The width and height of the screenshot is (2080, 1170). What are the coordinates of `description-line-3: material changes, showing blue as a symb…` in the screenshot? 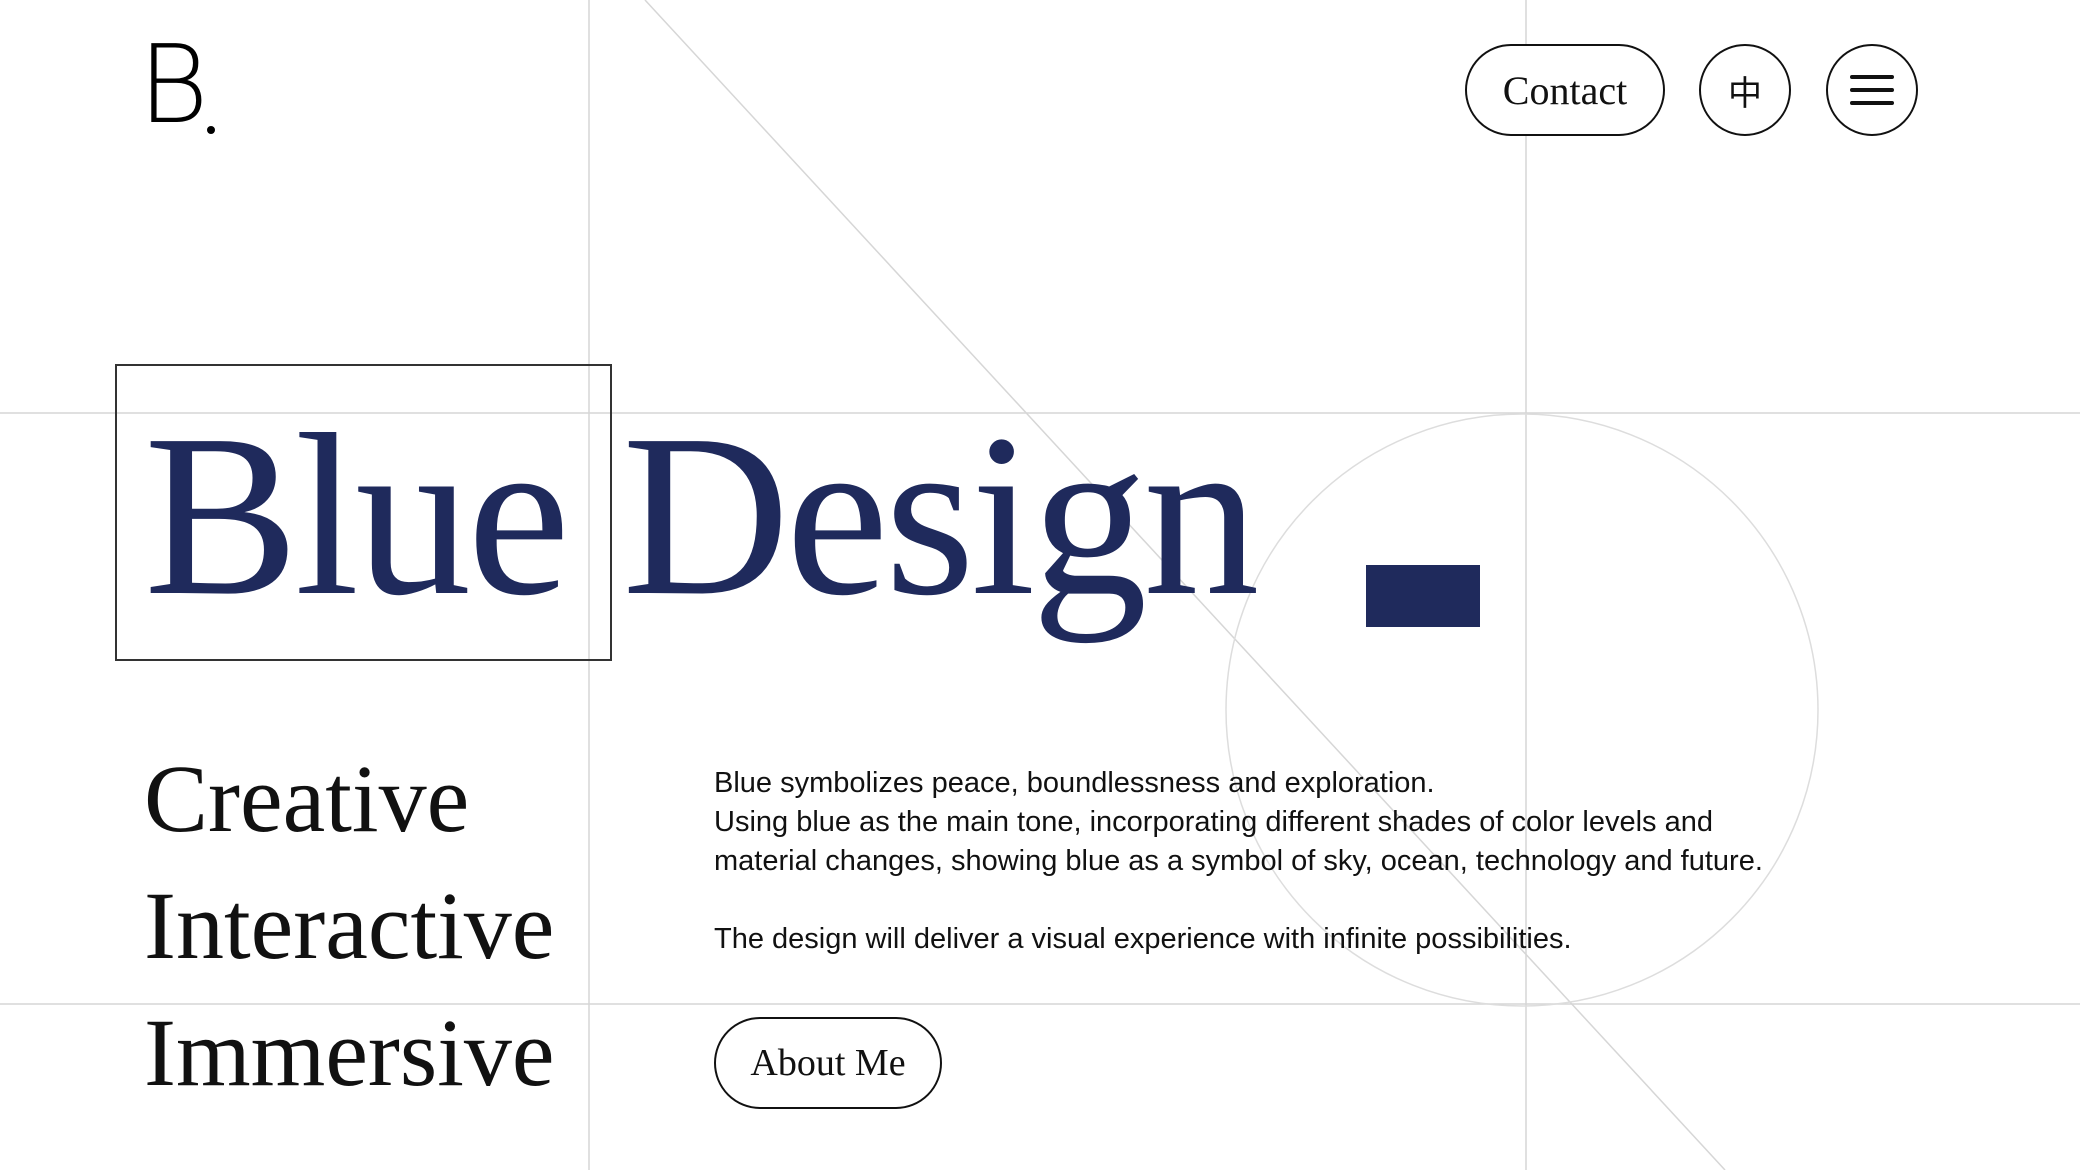 It's located at (1238, 861).